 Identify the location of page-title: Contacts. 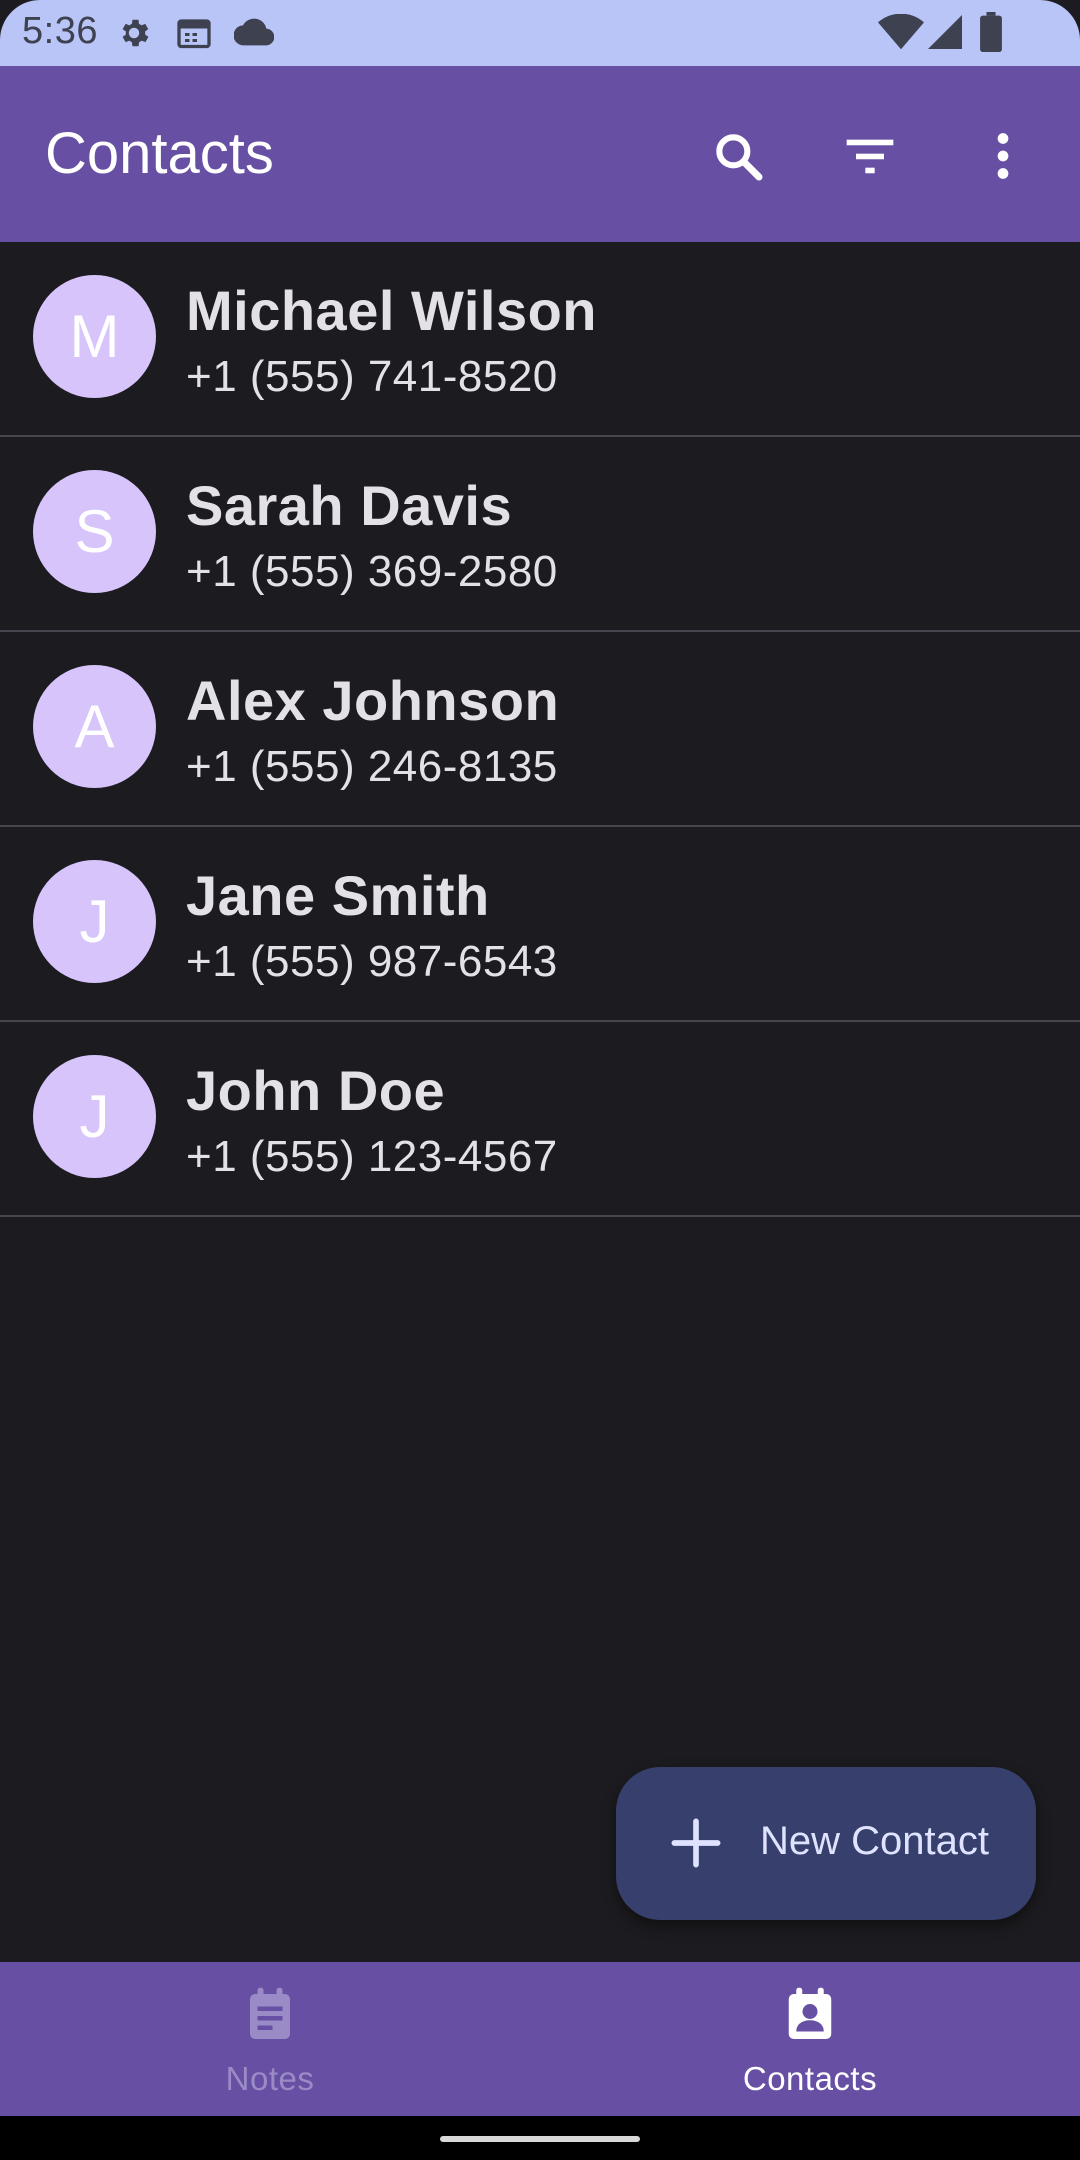
(159, 153).